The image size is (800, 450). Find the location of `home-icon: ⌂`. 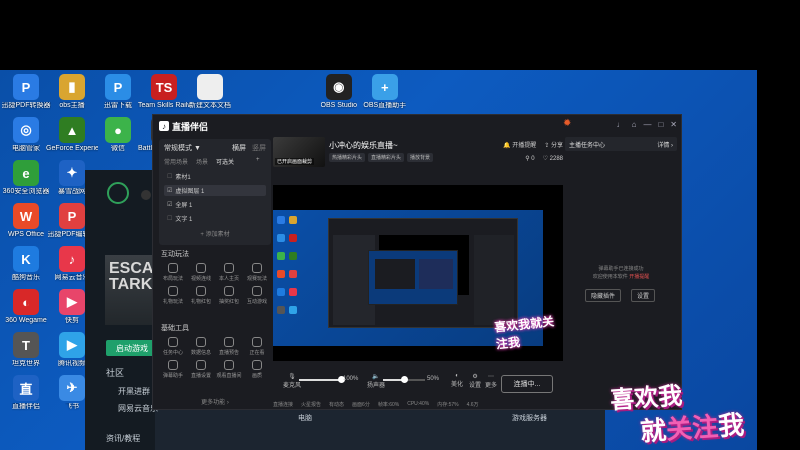

home-icon: ⌂ is located at coordinates (634, 124).